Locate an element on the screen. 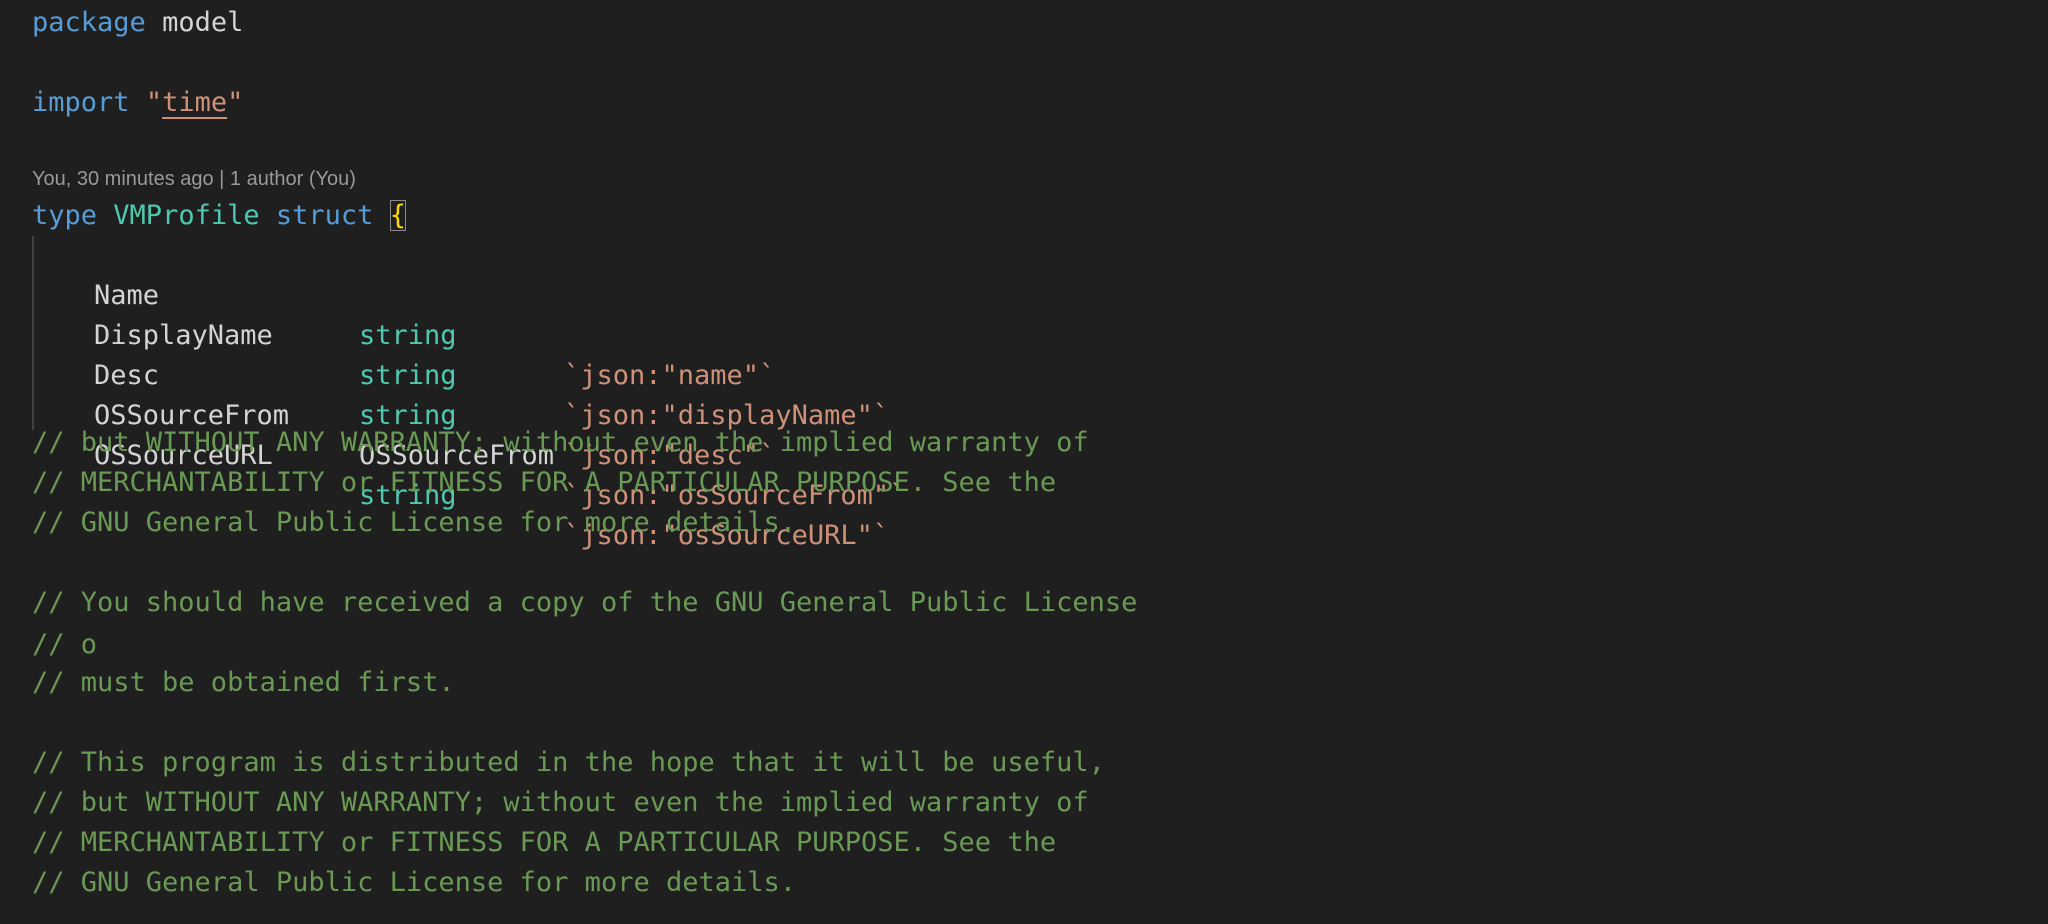  keyword-struct: struct is located at coordinates (324, 215).